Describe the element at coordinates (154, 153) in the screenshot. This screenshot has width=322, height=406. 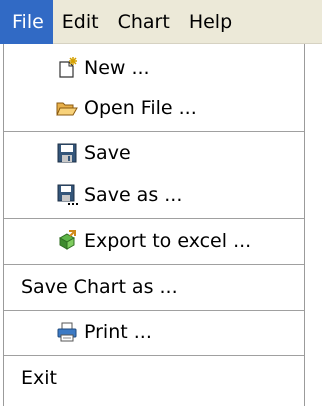
I see `menu-item-save: Save` at that location.